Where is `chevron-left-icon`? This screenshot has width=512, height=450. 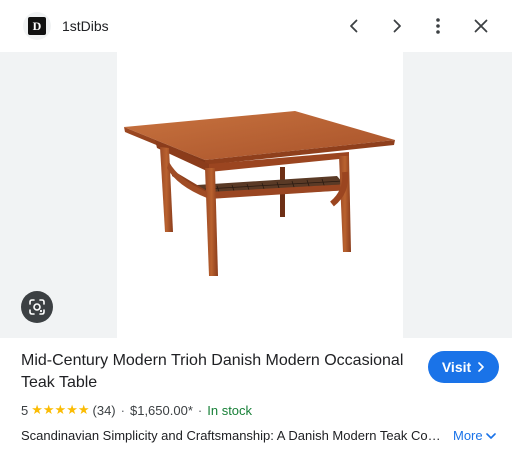 chevron-left-icon is located at coordinates (354, 26).